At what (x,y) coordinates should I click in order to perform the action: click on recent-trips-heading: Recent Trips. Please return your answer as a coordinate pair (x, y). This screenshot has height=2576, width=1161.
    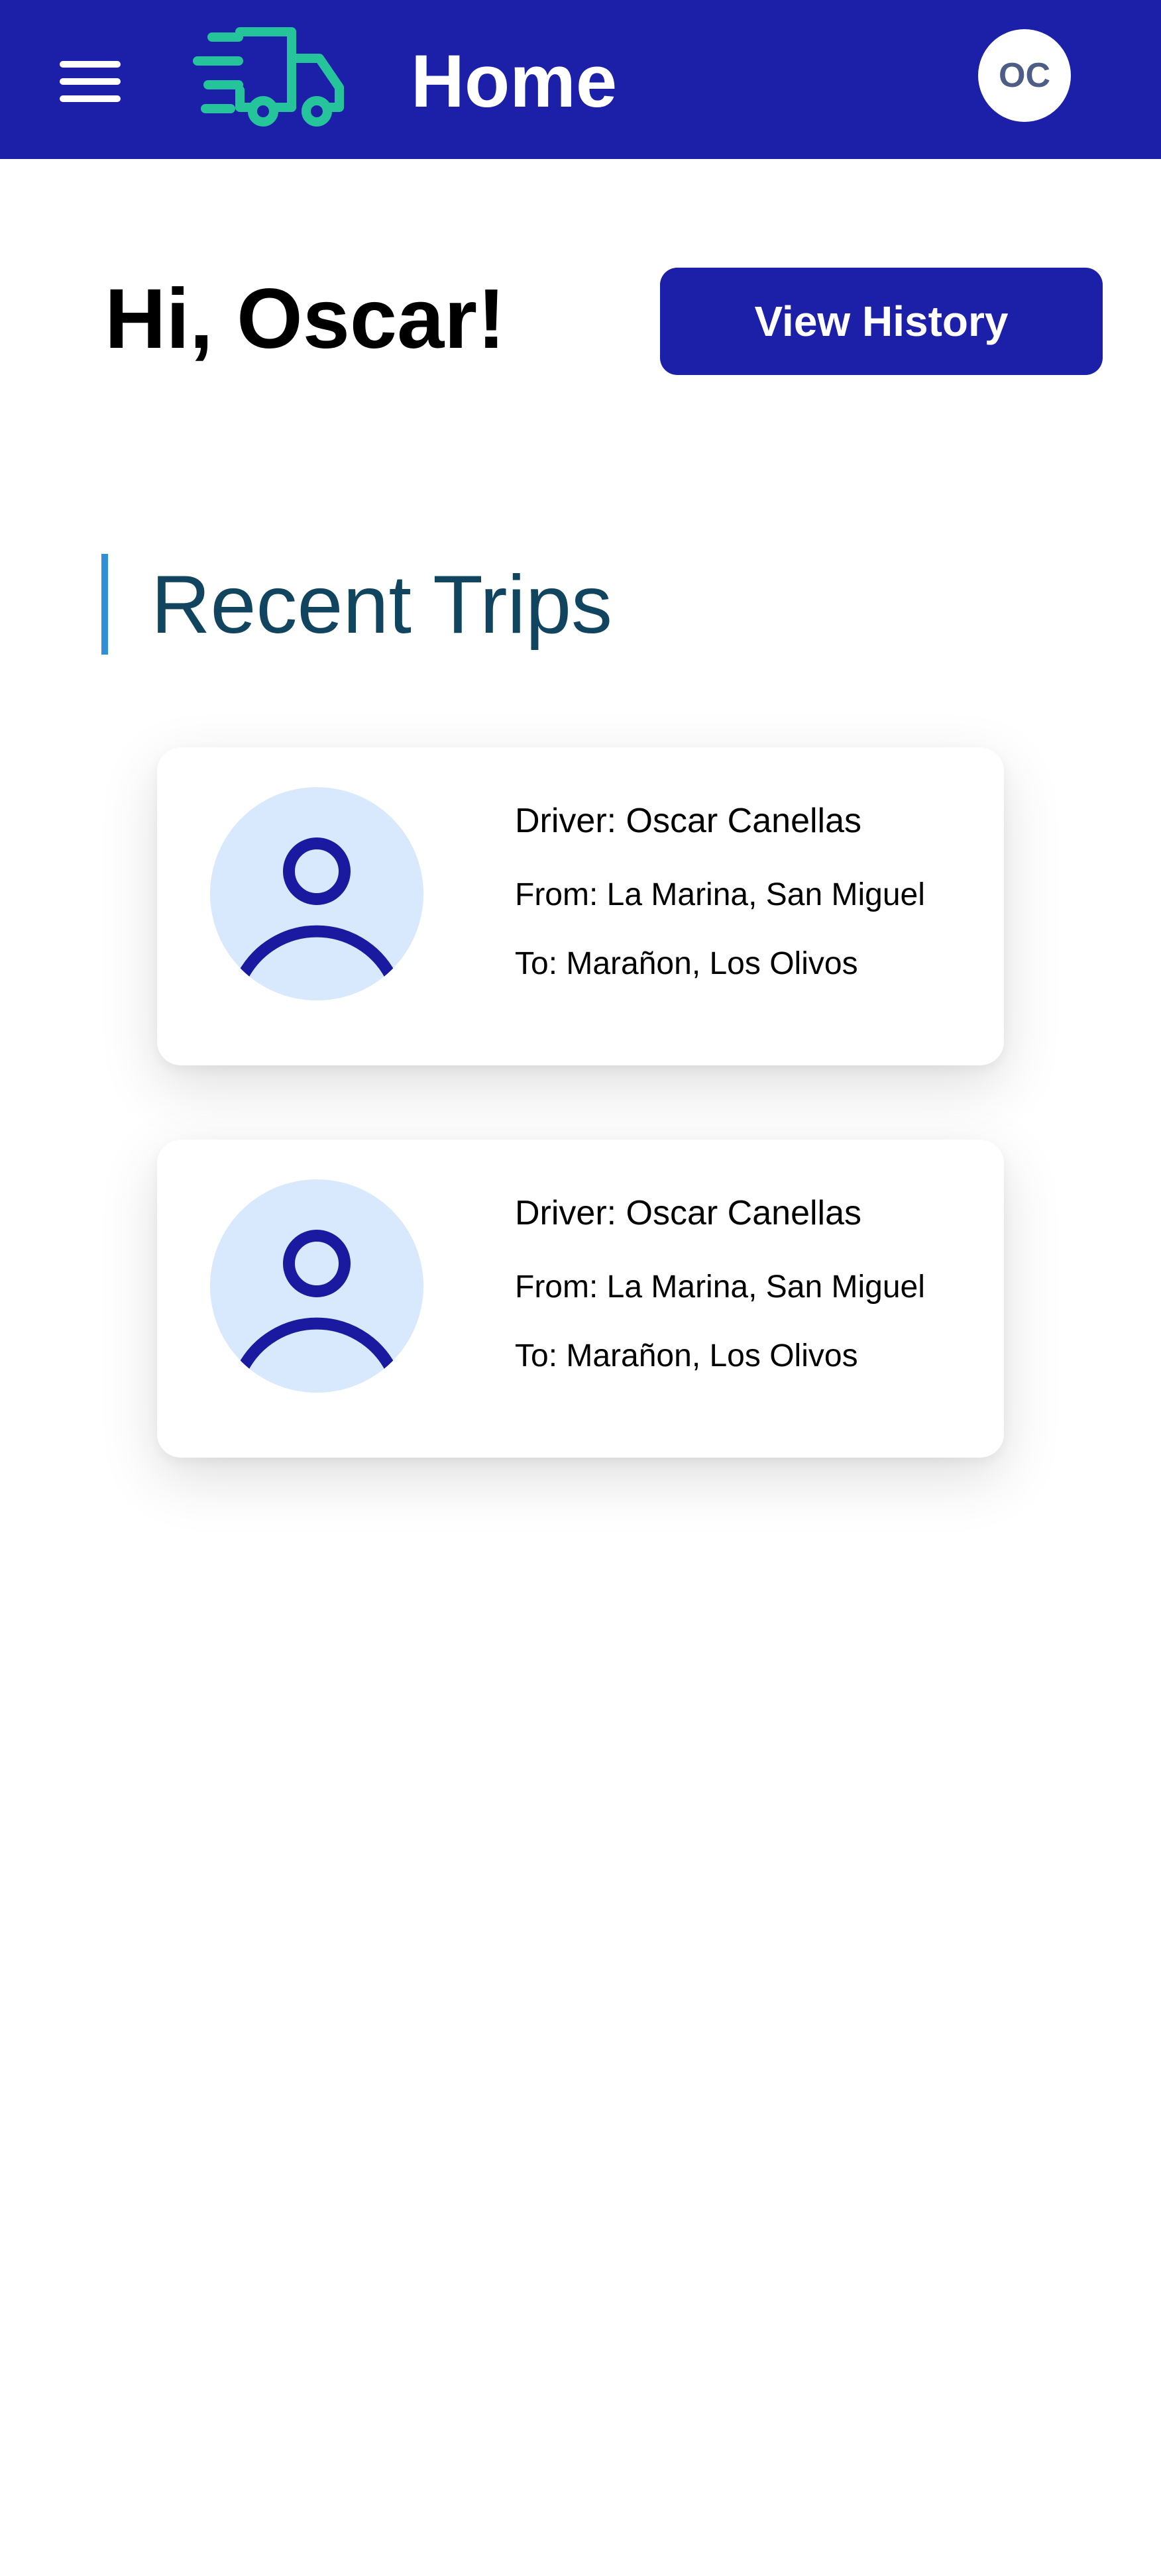
    Looking at the image, I should click on (382, 605).